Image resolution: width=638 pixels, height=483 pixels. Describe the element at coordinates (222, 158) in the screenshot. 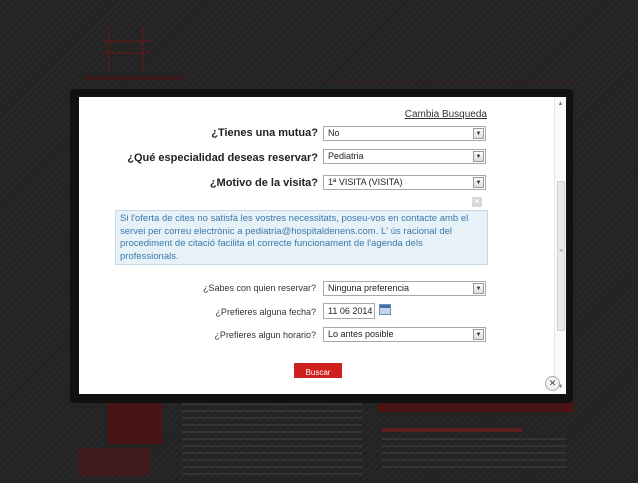

I see `especialidad-label: ¿Qué especialidad deseas reservar?` at that location.